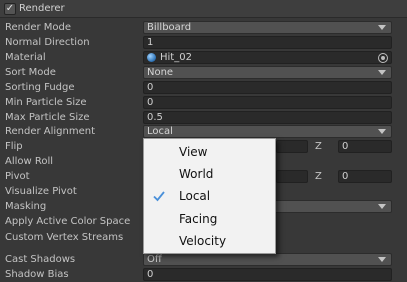  What do you see at coordinates (40, 87) in the screenshot?
I see `sorting-fudge-label: Sorting Fudge` at bounding box center [40, 87].